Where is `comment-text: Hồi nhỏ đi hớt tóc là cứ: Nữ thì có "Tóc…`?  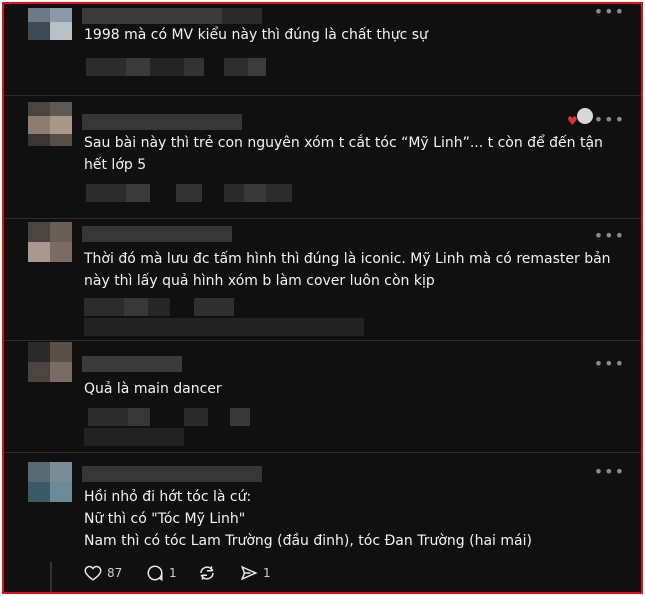
comment-text: Hồi nhỏ đi hớt tóc là cứ: Nữ thì có "Tóc… is located at coordinates (308, 519).